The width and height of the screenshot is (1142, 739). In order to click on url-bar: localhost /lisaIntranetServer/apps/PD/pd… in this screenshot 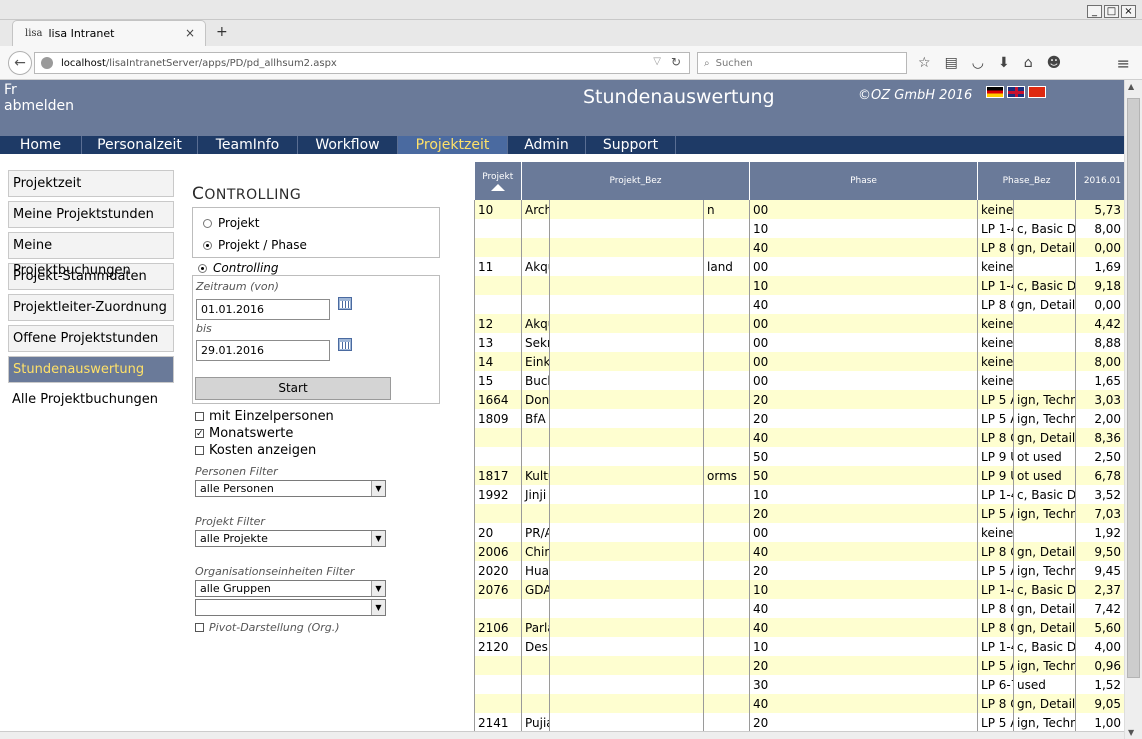, I will do `click(362, 63)`.